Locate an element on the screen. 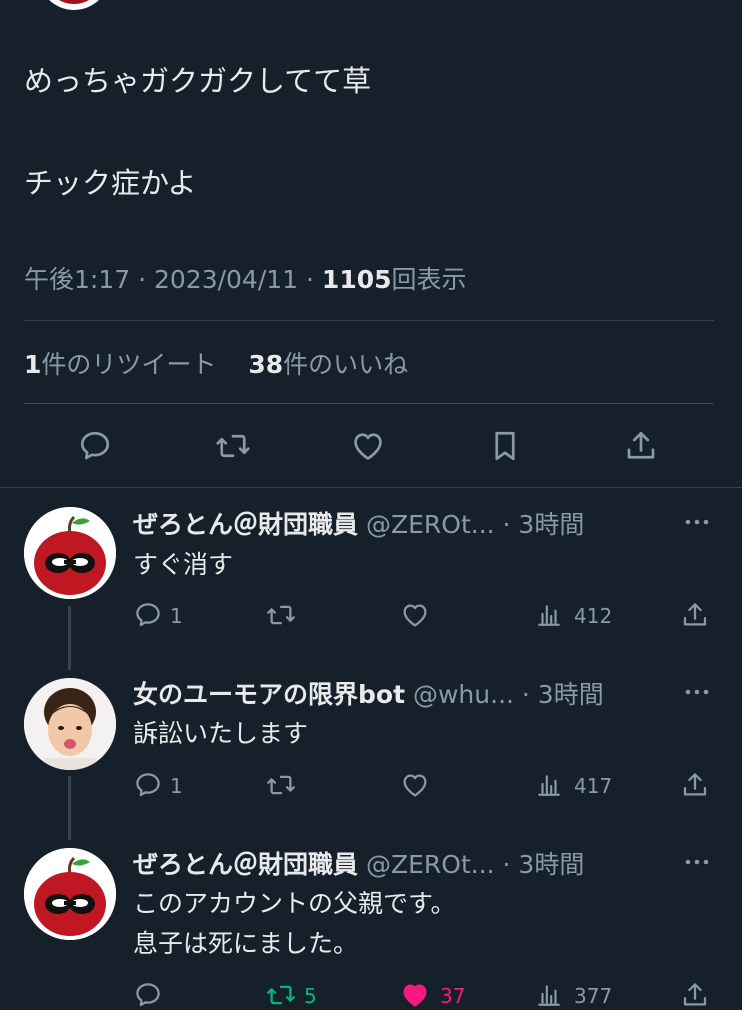  views-count: 377 is located at coordinates (593, 996).